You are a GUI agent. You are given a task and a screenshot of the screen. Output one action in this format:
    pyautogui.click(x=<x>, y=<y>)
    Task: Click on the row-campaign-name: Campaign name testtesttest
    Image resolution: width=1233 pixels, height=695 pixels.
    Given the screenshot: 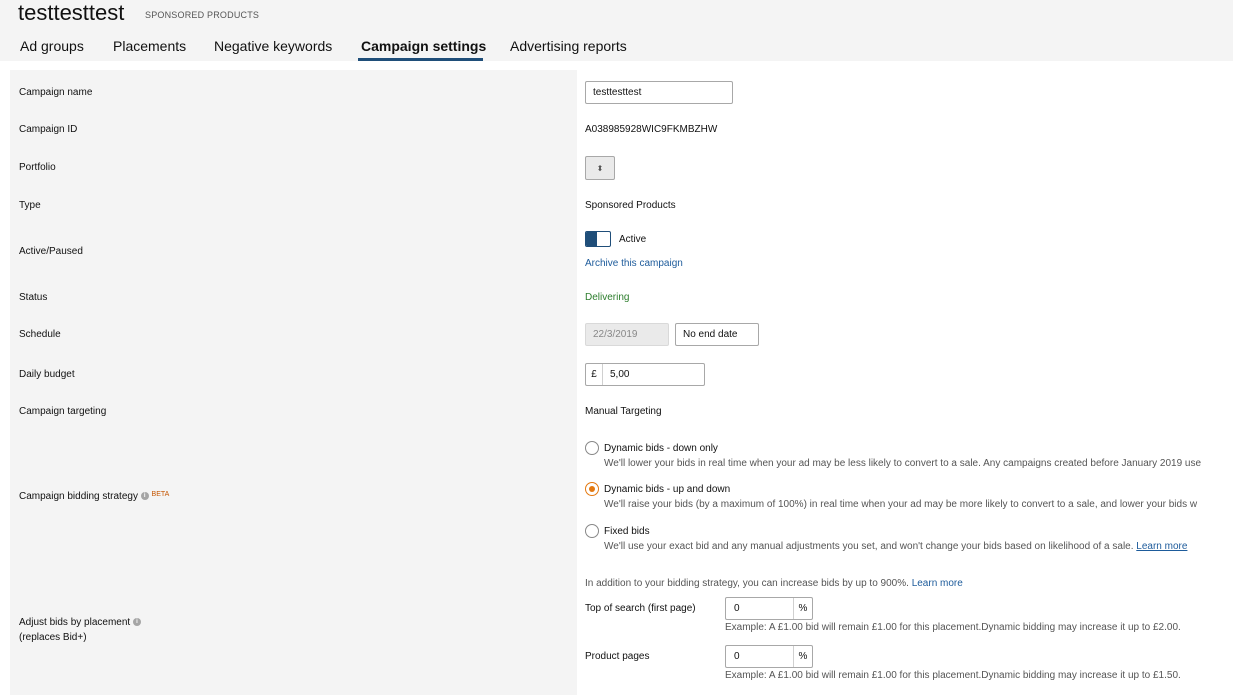 What is the action you would take?
    pyautogui.click(x=621, y=91)
    